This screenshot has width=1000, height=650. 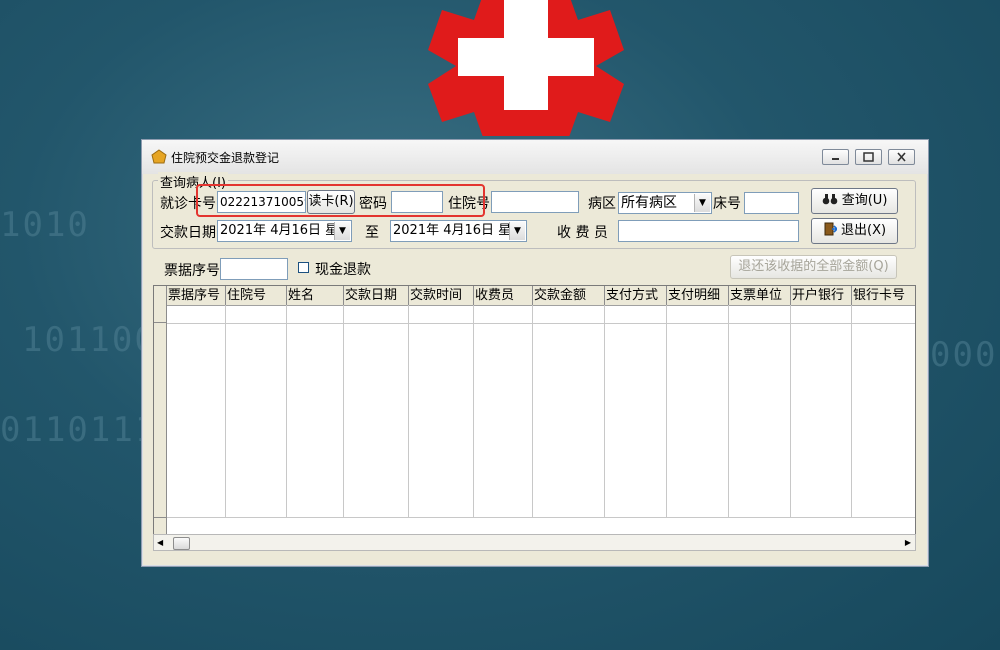 What do you see at coordinates (372, 233) in the screenshot?
I see `date-to-label: 至` at bounding box center [372, 233].